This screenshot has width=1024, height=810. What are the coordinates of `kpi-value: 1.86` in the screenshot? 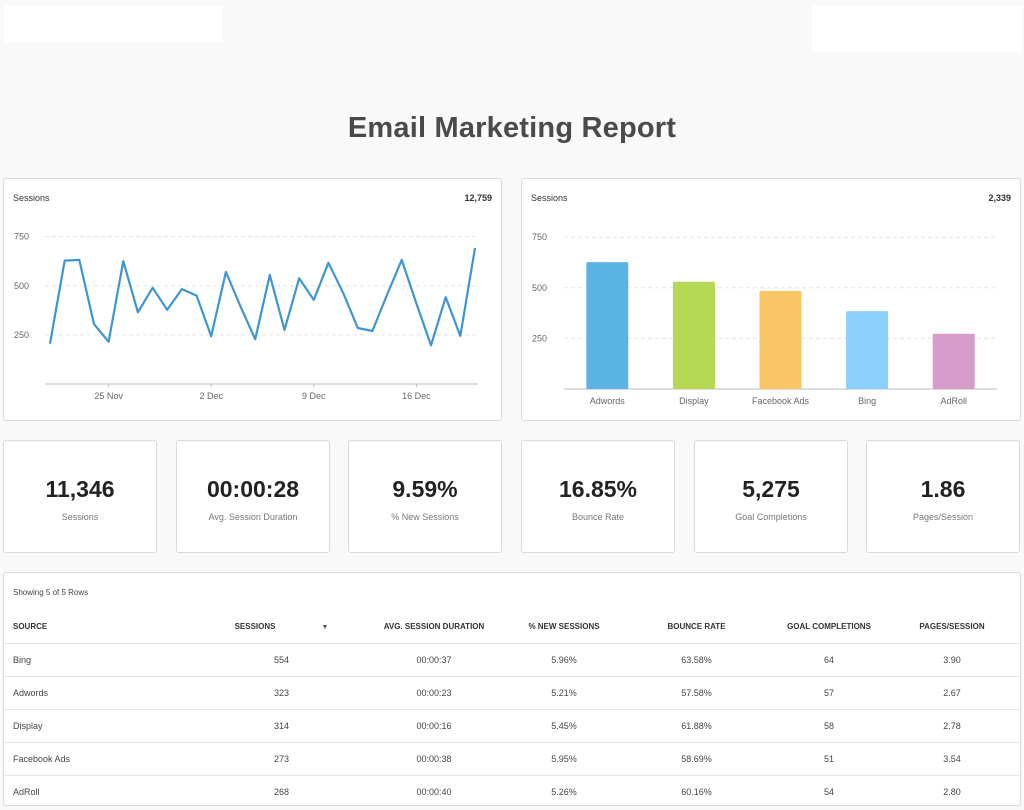 It's located at (943, 489).